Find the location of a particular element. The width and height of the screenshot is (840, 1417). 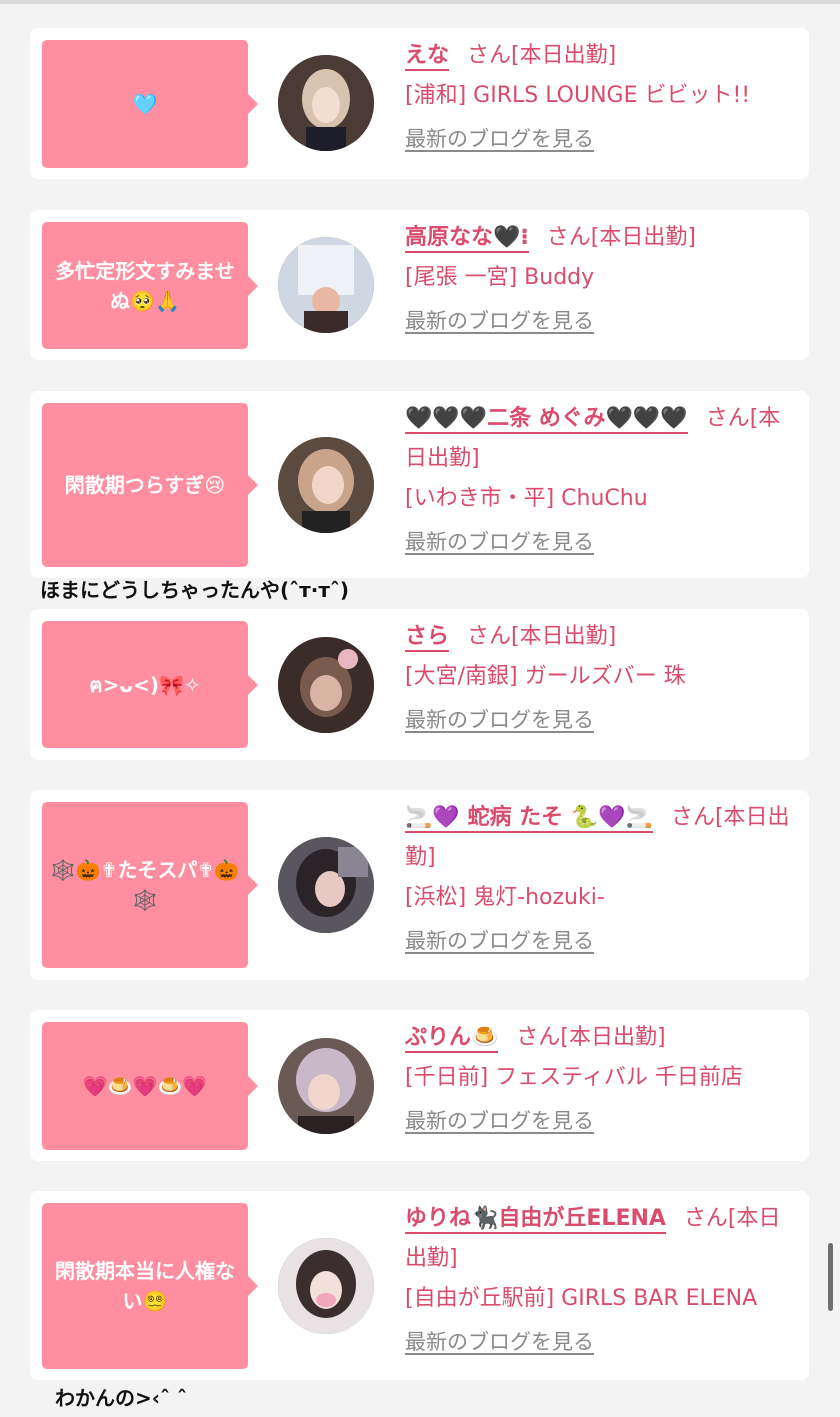

scrollbar is located at coordinates (830, 1277).